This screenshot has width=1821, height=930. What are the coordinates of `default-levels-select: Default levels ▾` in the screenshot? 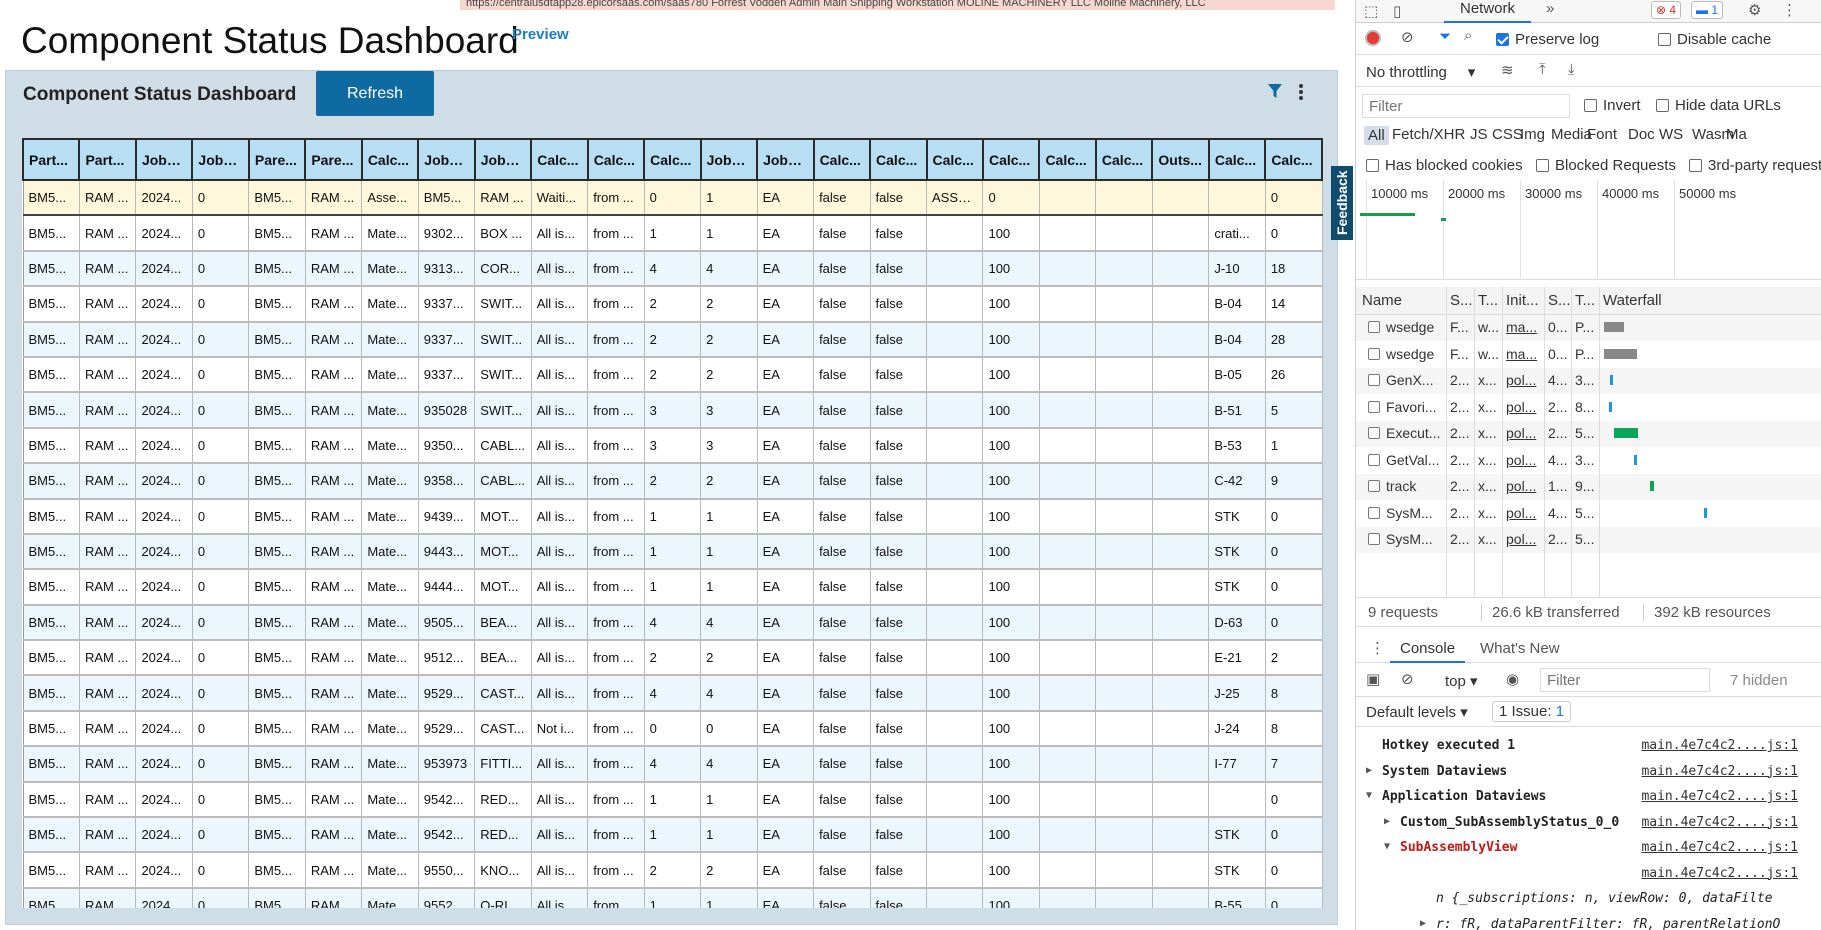 It's located at (1417, 712).